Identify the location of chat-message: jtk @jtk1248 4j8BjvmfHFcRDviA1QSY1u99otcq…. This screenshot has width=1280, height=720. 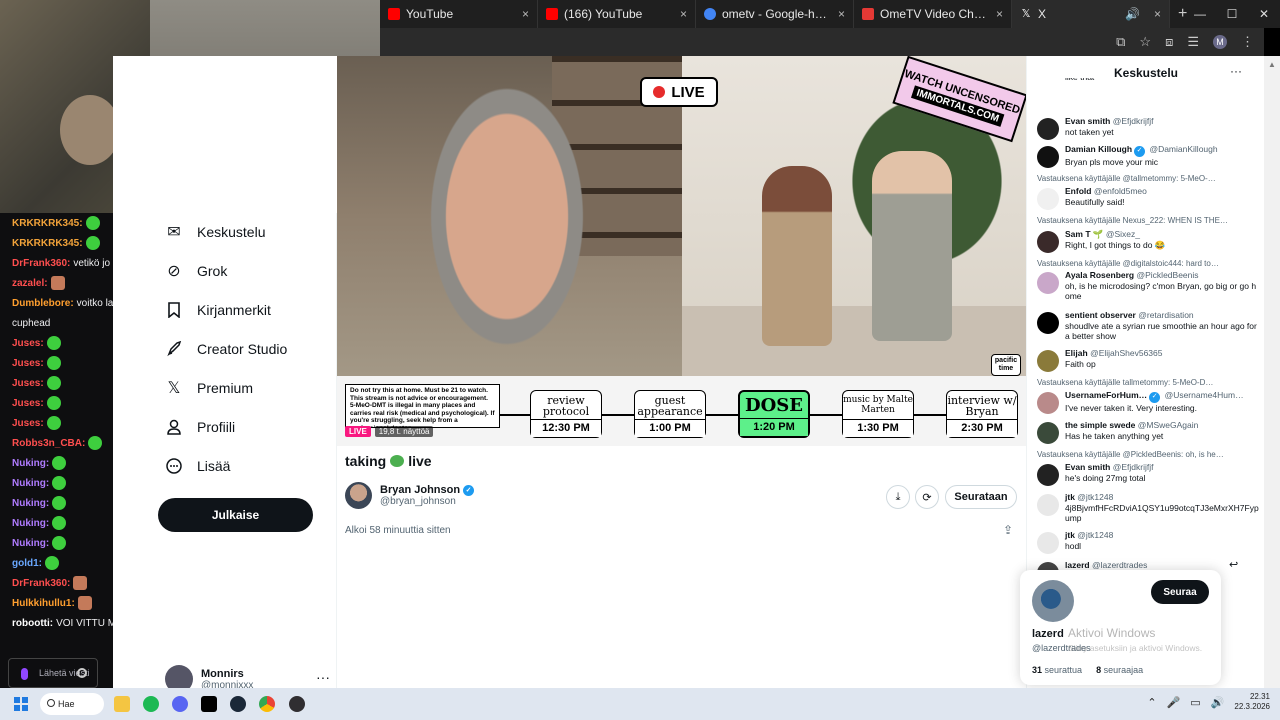
(1148, 508).